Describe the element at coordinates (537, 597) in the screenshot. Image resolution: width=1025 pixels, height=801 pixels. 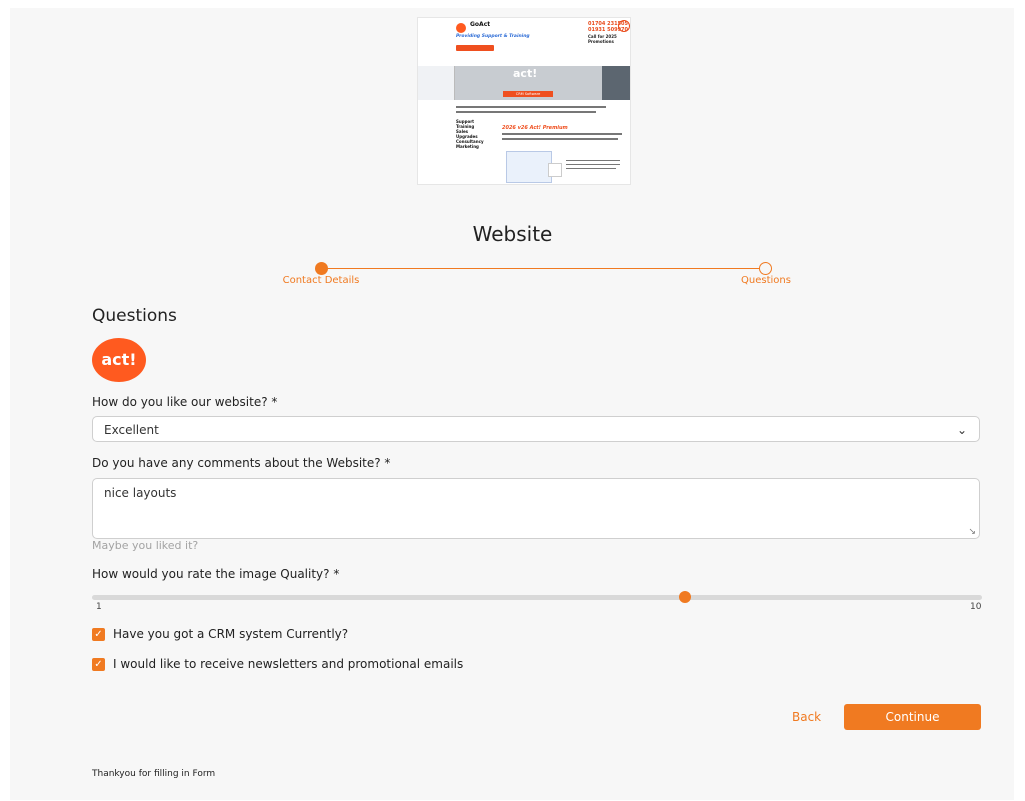
I see `image-quality-slider-track` at that location.